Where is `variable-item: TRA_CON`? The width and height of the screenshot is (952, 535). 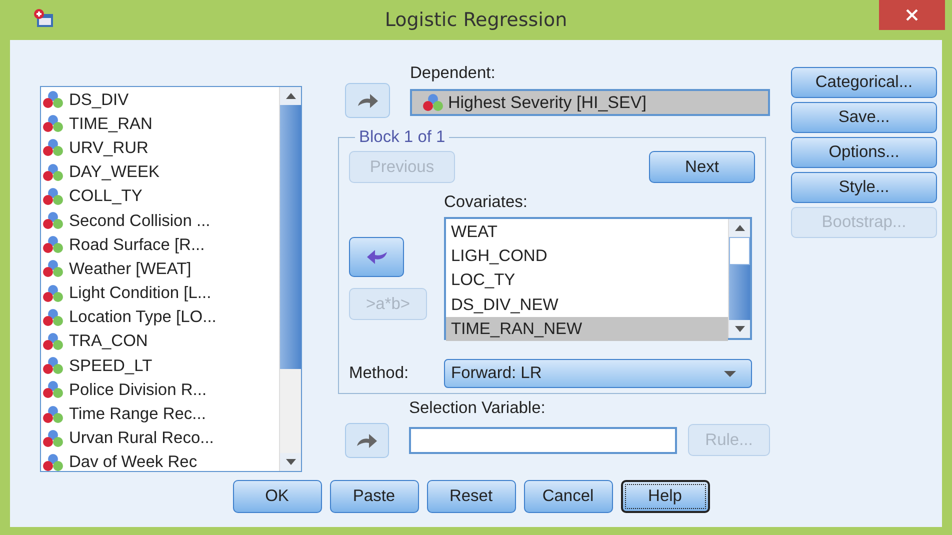 variable-item: TRA_CON is located at coordinates (160, 342).